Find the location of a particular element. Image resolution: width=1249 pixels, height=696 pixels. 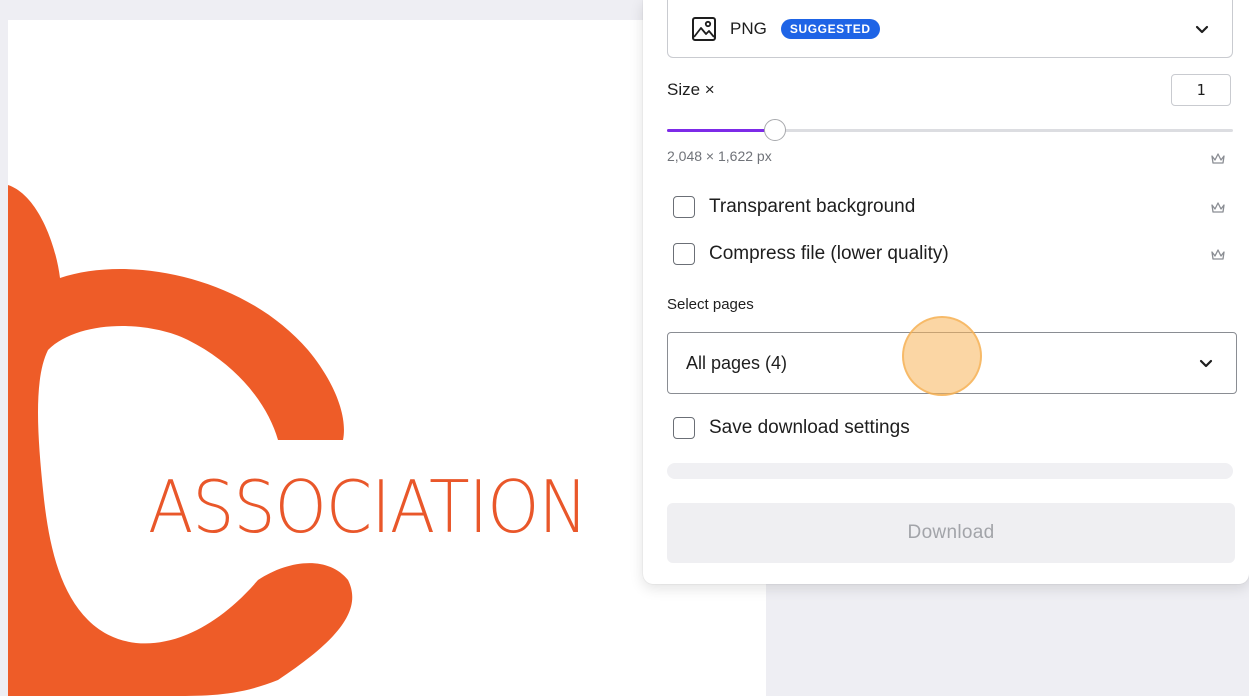

select-pages-dropdown: All pages (4) is located at coordinates (952, 363).